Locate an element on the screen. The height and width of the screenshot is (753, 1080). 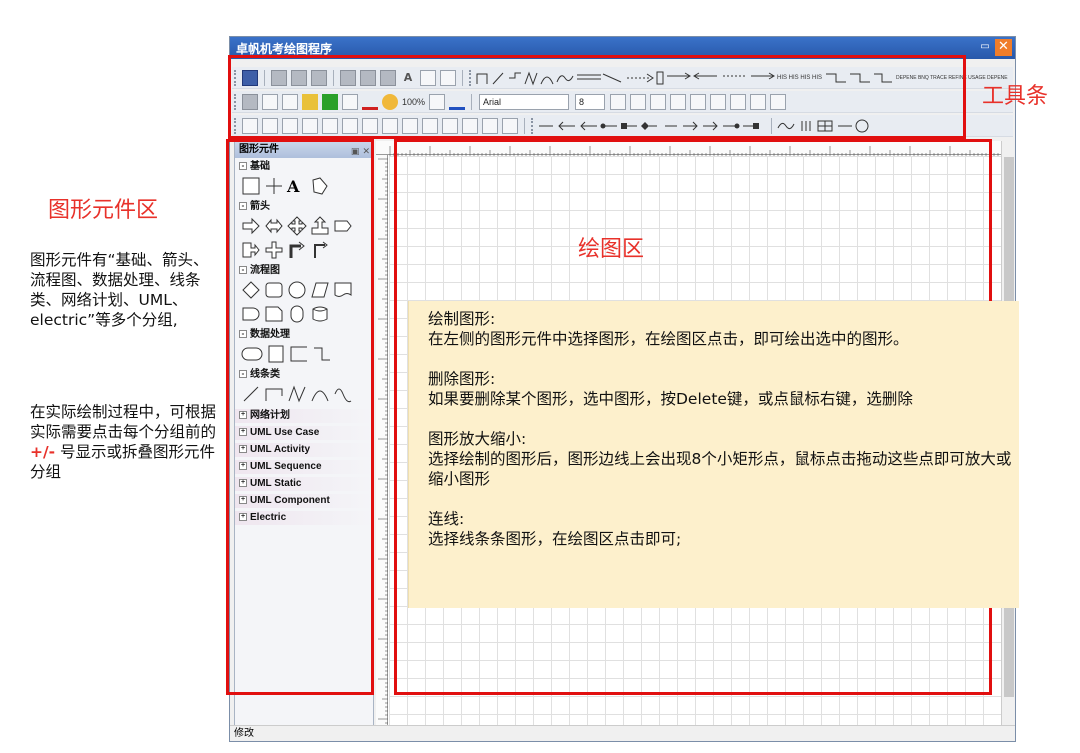
vertical-ruler-ticks is located at coordinates (383, 442).